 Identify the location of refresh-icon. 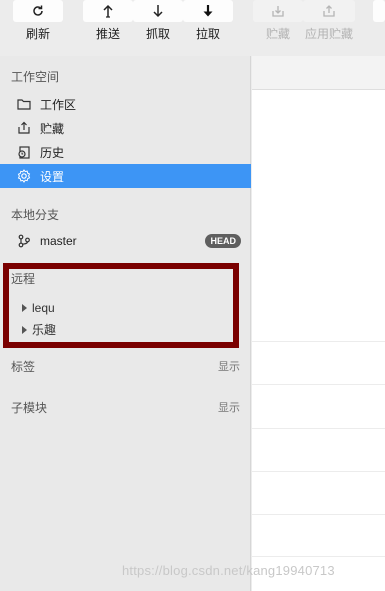
(38, 11).